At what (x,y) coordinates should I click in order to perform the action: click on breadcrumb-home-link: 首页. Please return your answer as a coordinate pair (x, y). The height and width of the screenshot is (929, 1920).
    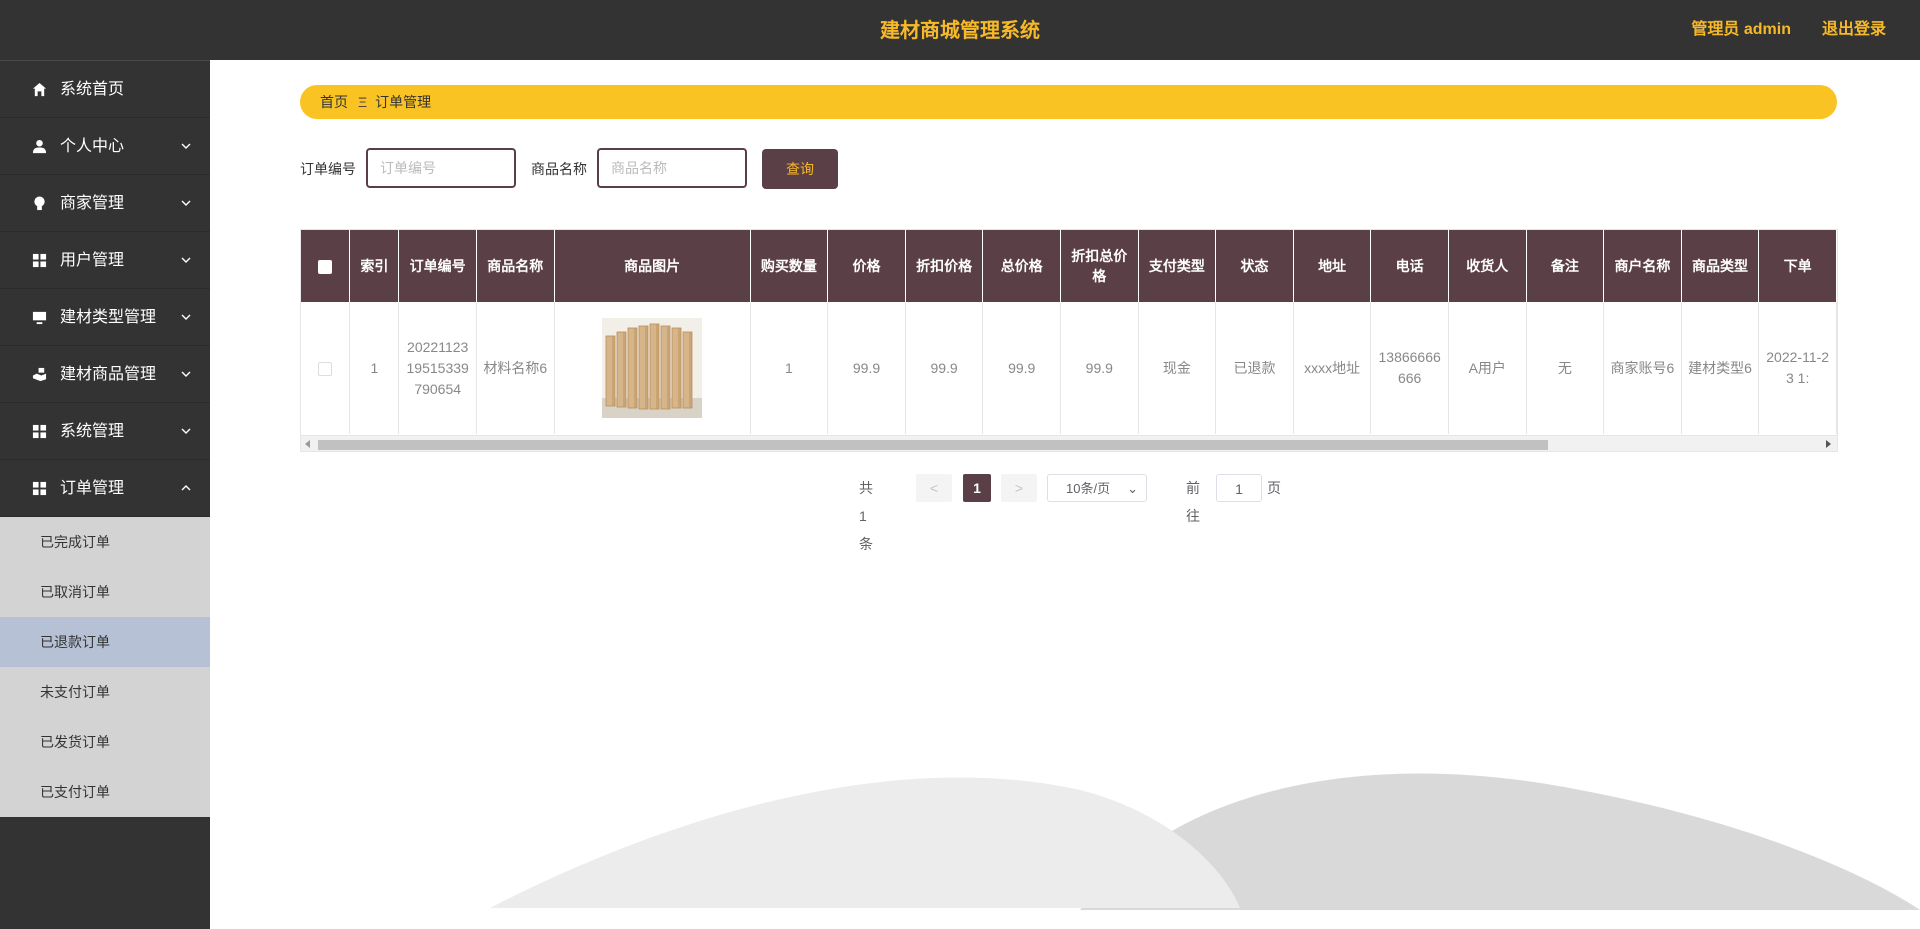
    Looking at the image, I should click on (334, 102).